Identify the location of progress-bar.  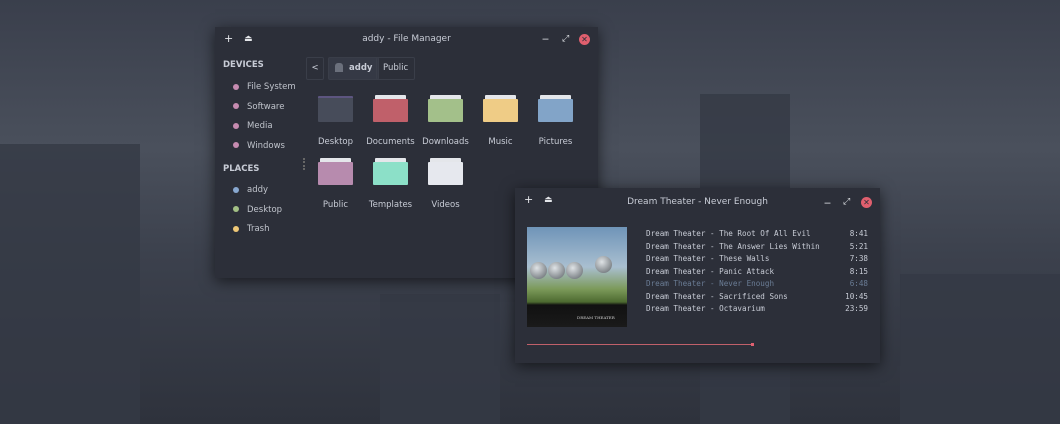
(697, 344).